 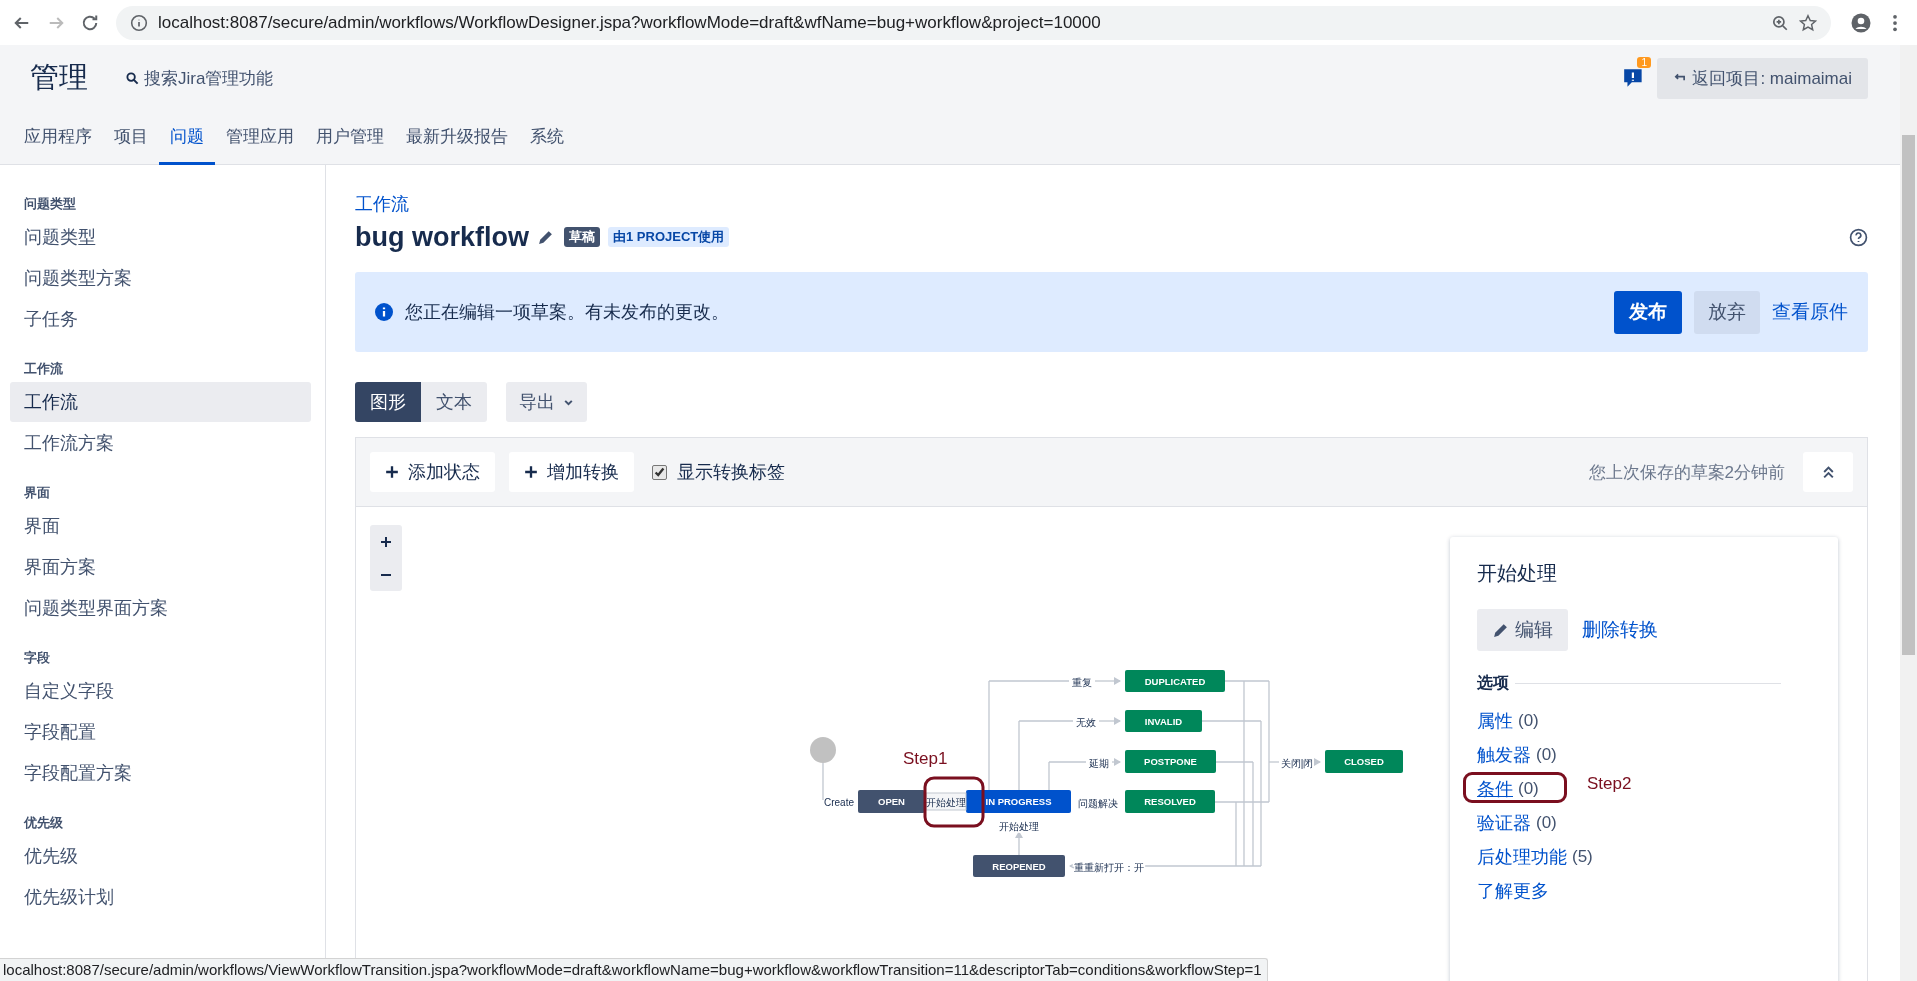 What do you see at coordinates (432, 472) in the screenshot?
I see `add-status-button: 添加状态` at bounding box center [432, 472].